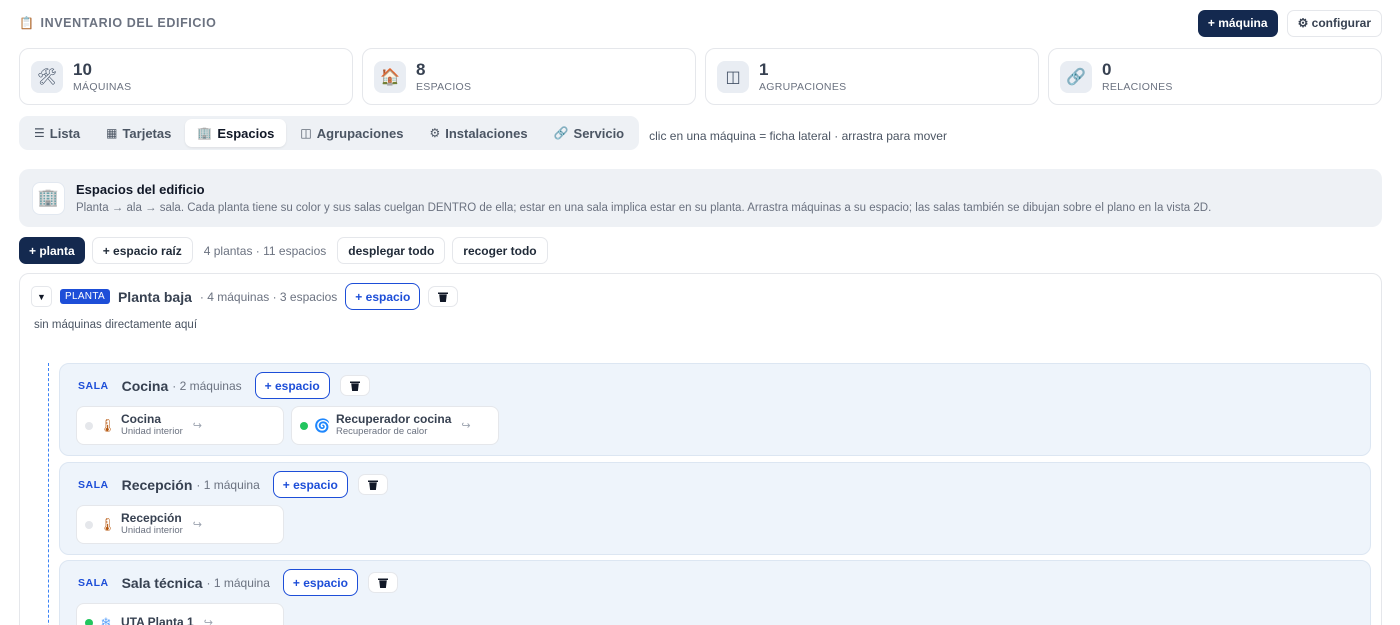 This screenshot has height=625, width=1400. I want to click on tab-tarjetas: ▦ Tarjetas, so click(138, 133).